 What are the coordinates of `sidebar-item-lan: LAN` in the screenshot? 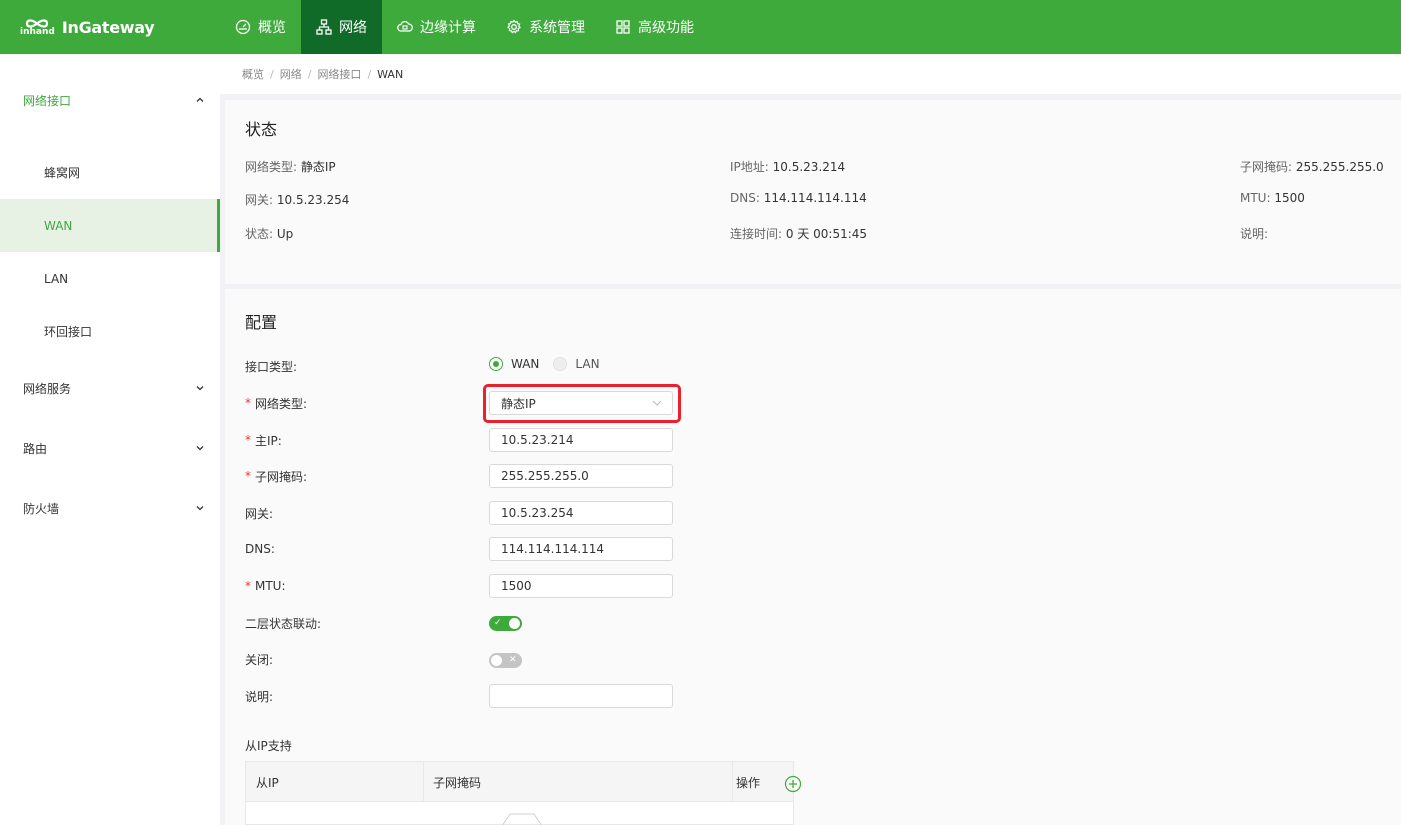 It's located at (110, 278).